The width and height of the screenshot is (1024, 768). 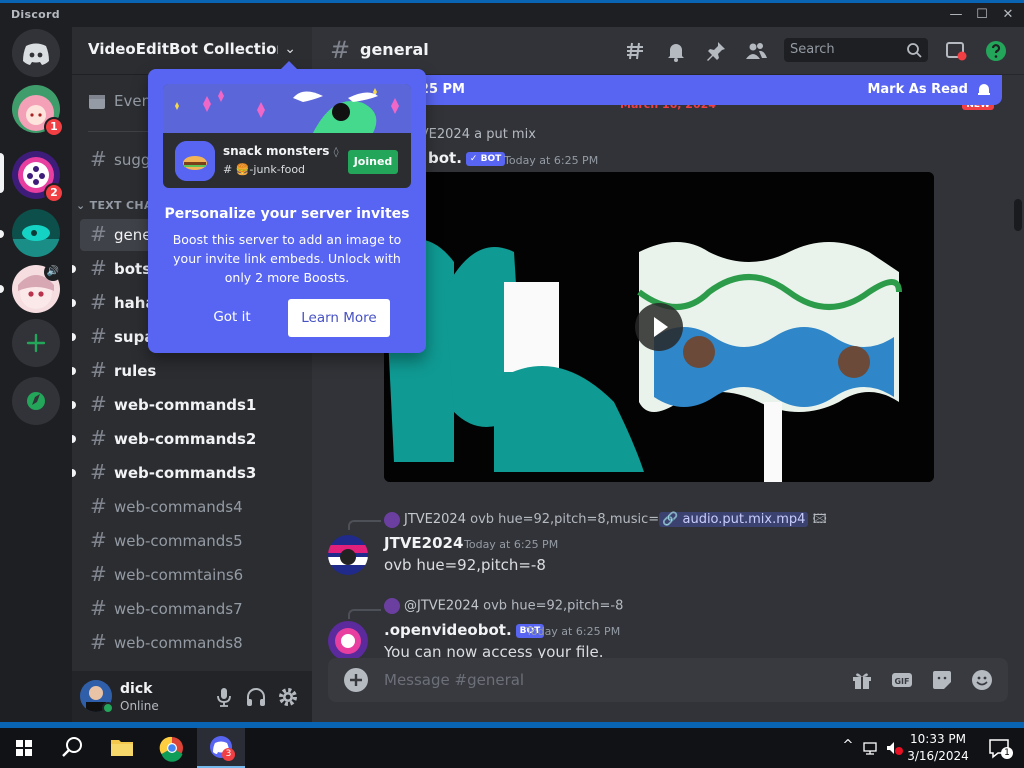 What do you see at coordinates (503, 606) in the screenshot?
I see `reply-preview: @JTVE2024 ovb hue=92,pitch=-8` at bounding box center [503, 606].